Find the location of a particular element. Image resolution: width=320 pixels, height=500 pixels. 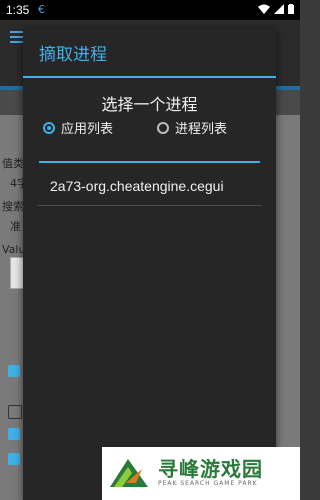

radio-process-list-label: 进程列表 is located at coordinates (201, 129).